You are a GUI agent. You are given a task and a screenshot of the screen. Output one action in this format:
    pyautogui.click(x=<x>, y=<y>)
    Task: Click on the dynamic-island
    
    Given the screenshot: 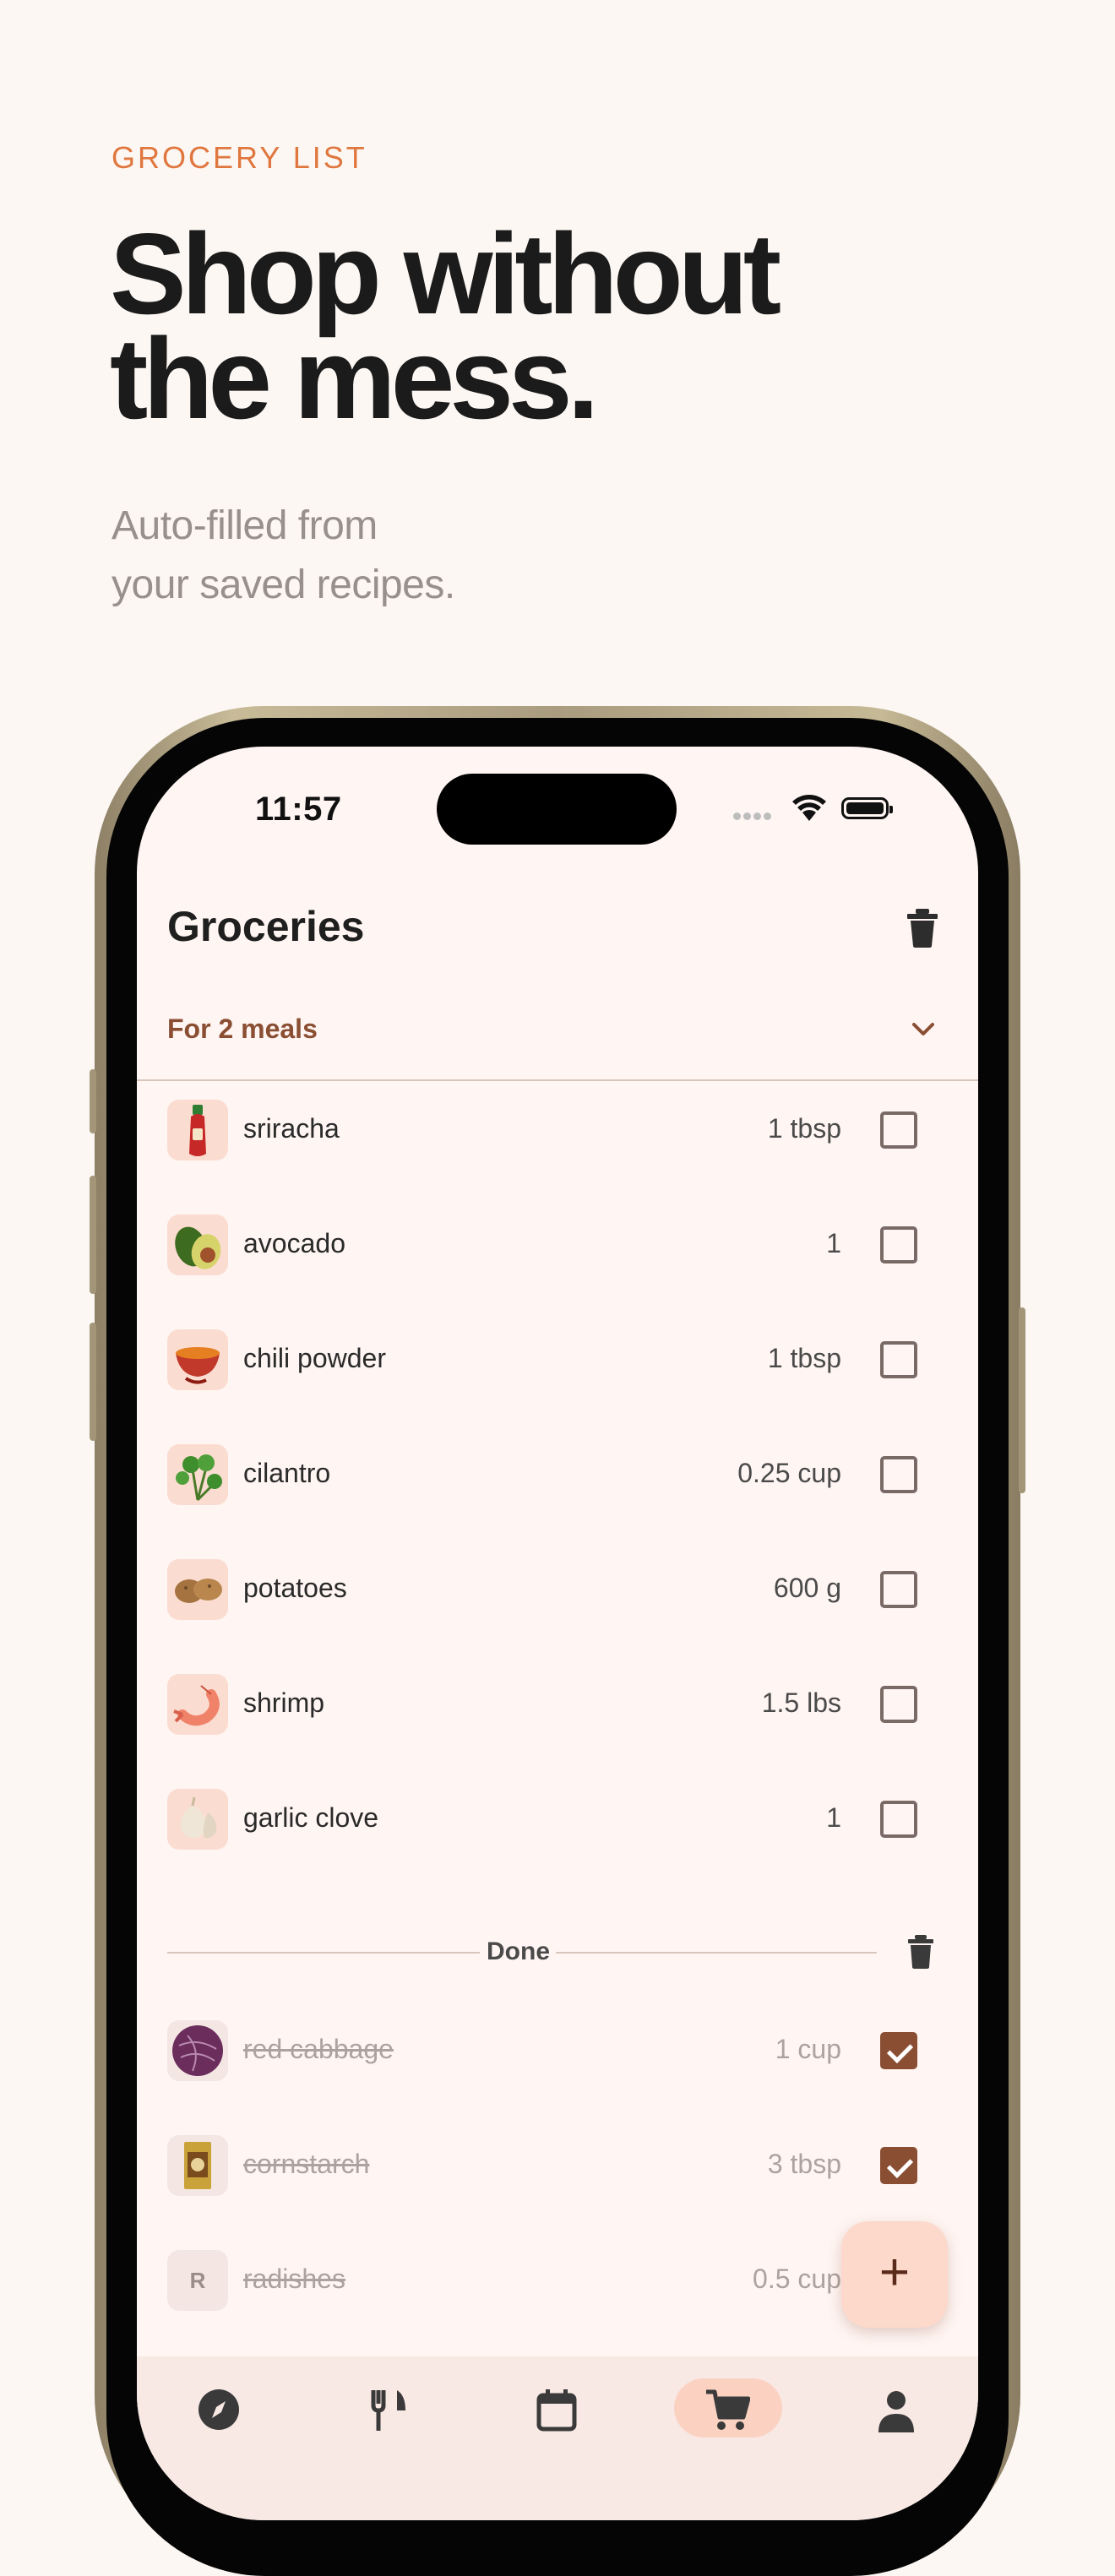 What is the action you would take?
    pyautogui.click(x=557, y=809)
    